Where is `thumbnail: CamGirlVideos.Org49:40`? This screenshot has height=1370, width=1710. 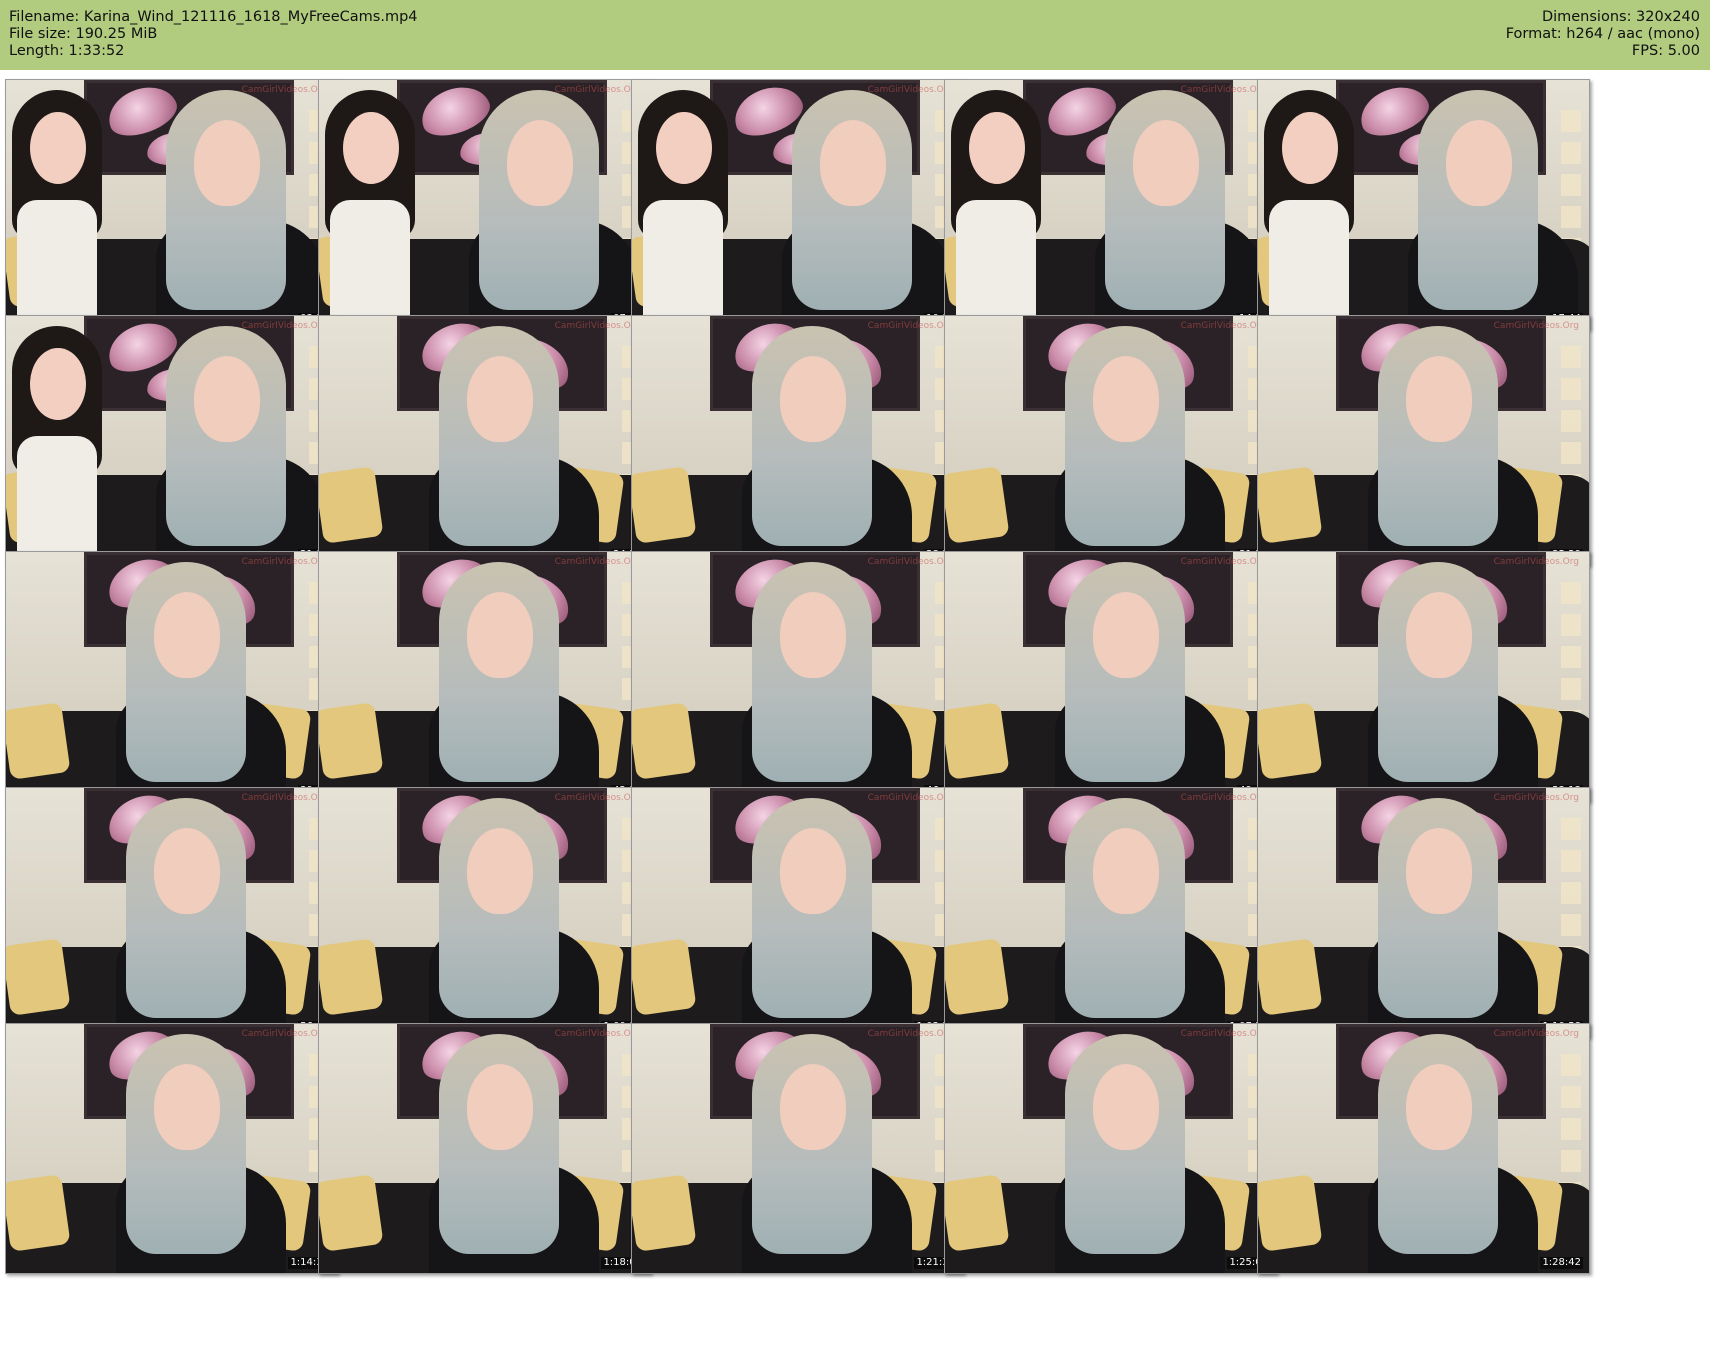
thumbnail: CamGirlVideos.Org49:40 is located at coordinates (1110, 676).